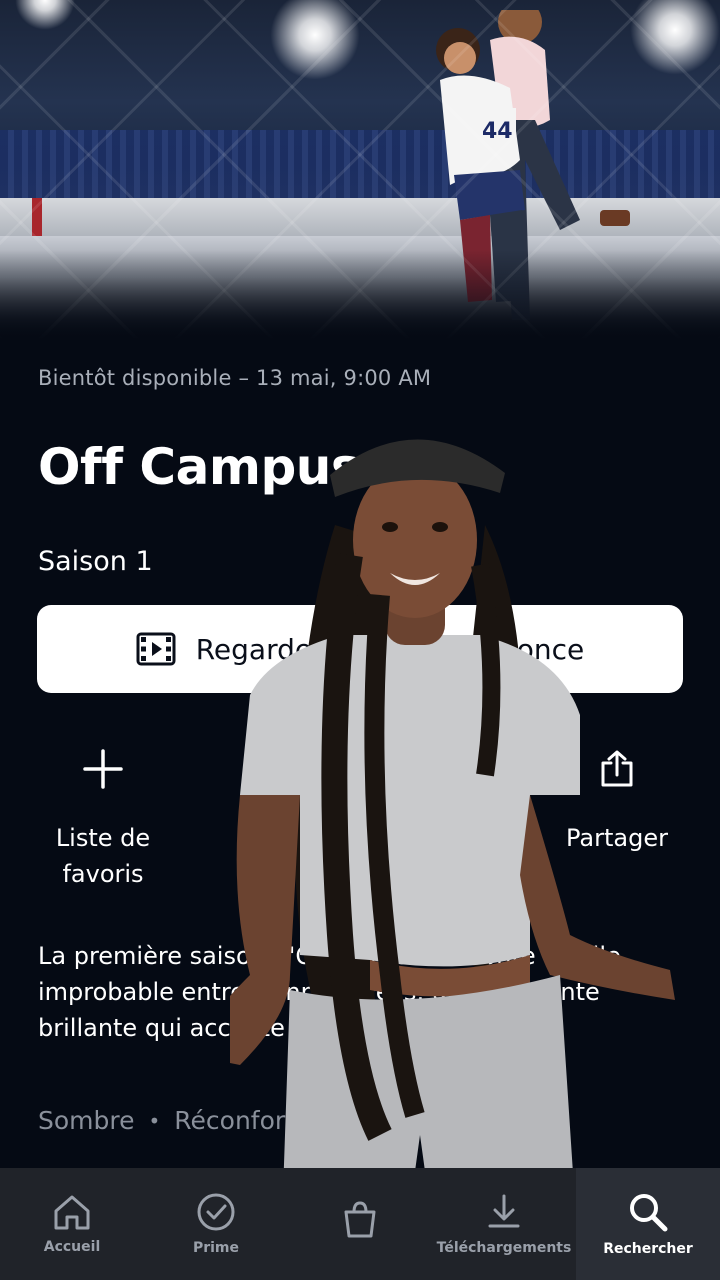 The height and width of the screenshot is (1280, 720). Describe the element at coordinates (103, 816) in the screenshot. I see `watchlist-button: Liste de favoris` at that location.